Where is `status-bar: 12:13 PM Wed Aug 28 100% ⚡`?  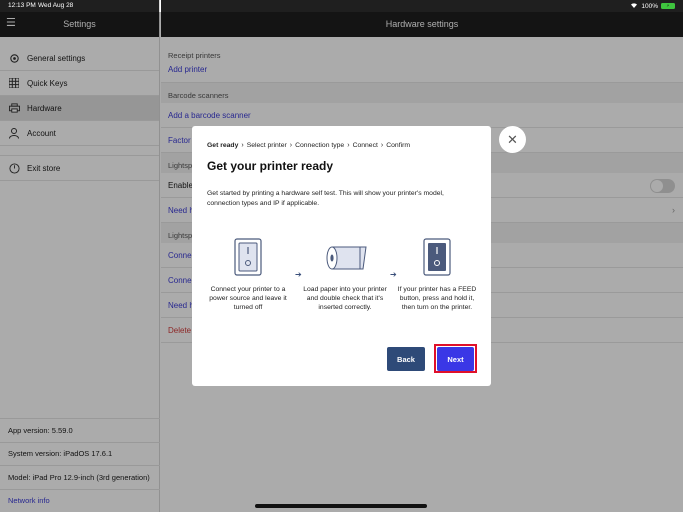
status-bar: 12:13 PM Wed Aug 28 100% ⚡ is located at coordinates (341, 6).